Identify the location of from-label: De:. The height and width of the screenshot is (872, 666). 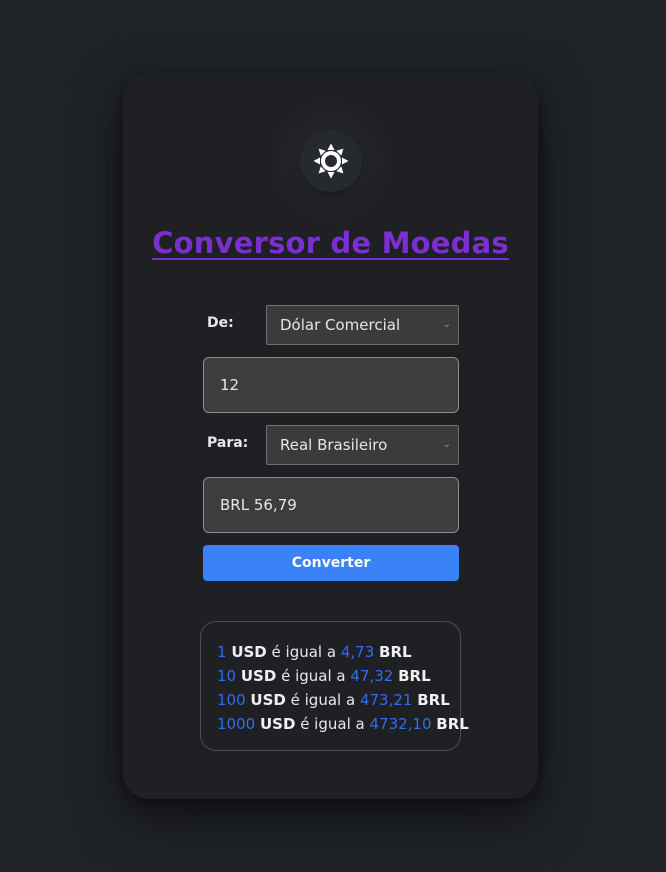
(220, 323).